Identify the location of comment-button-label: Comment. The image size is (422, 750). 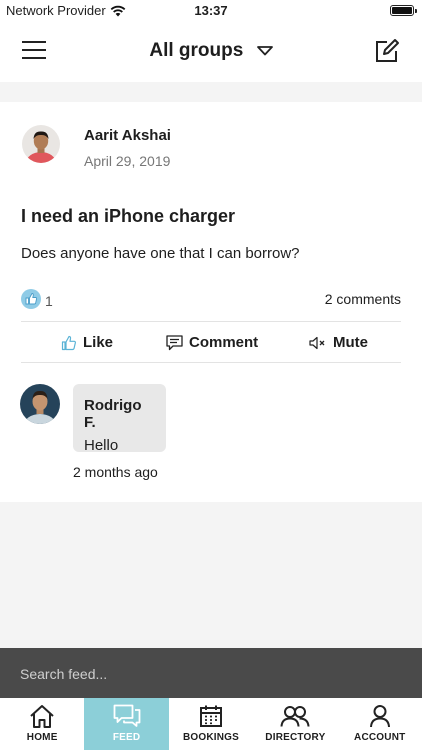
(224, 342).